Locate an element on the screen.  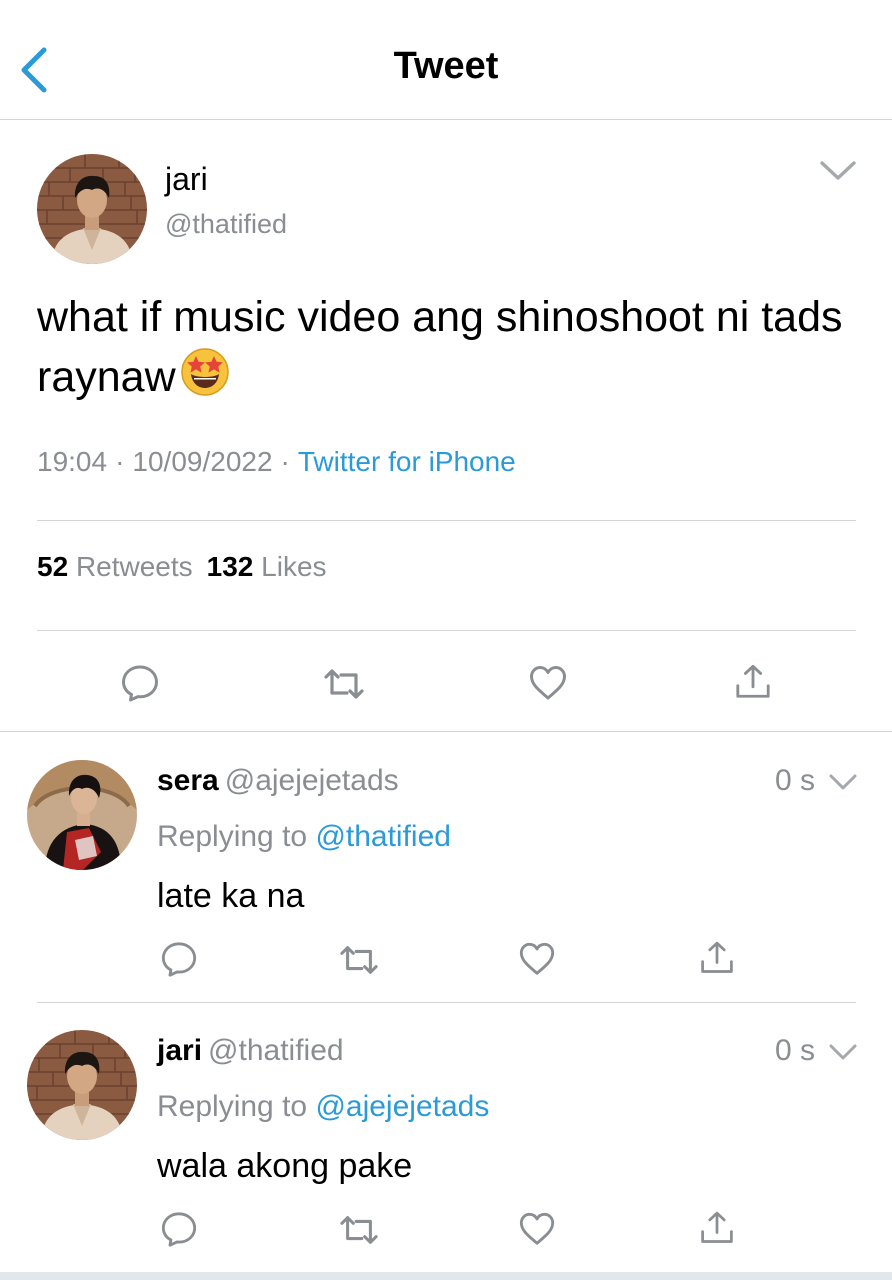
reply-text: wala akong pake is located at coordinates (285, 1166).